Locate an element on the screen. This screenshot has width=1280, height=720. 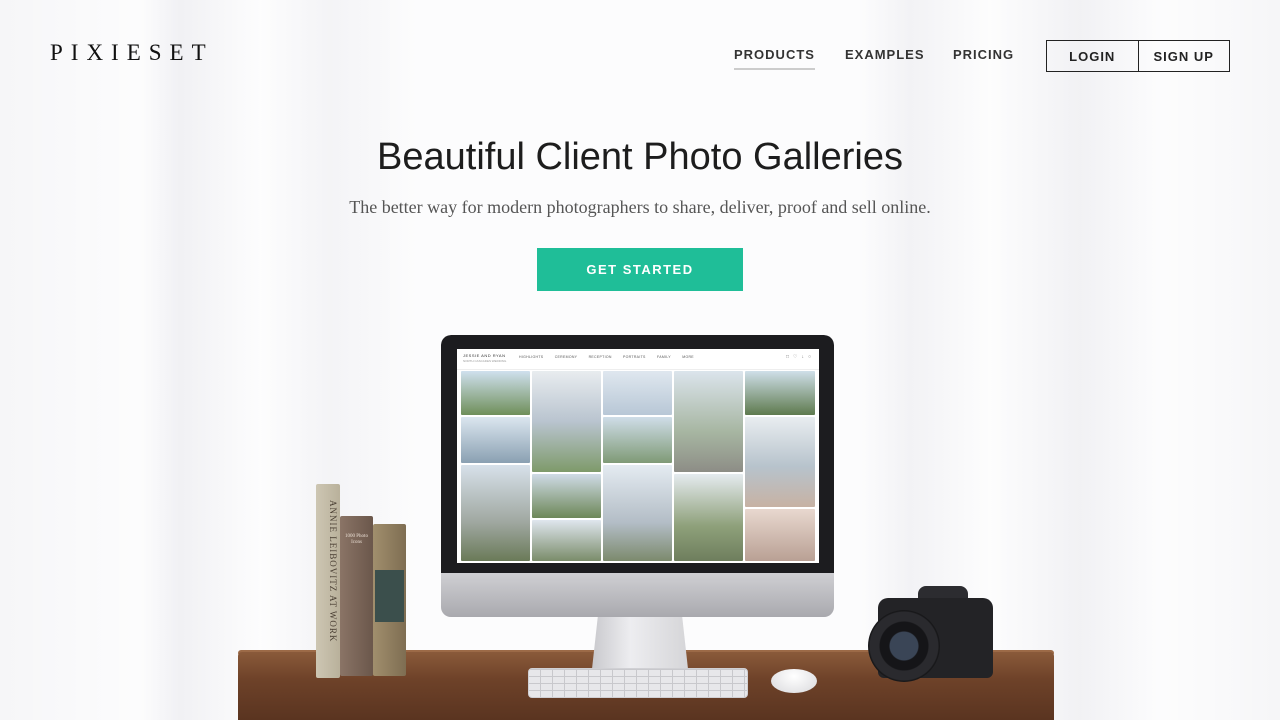
monitor-chin is located at coordinates (637, 595).